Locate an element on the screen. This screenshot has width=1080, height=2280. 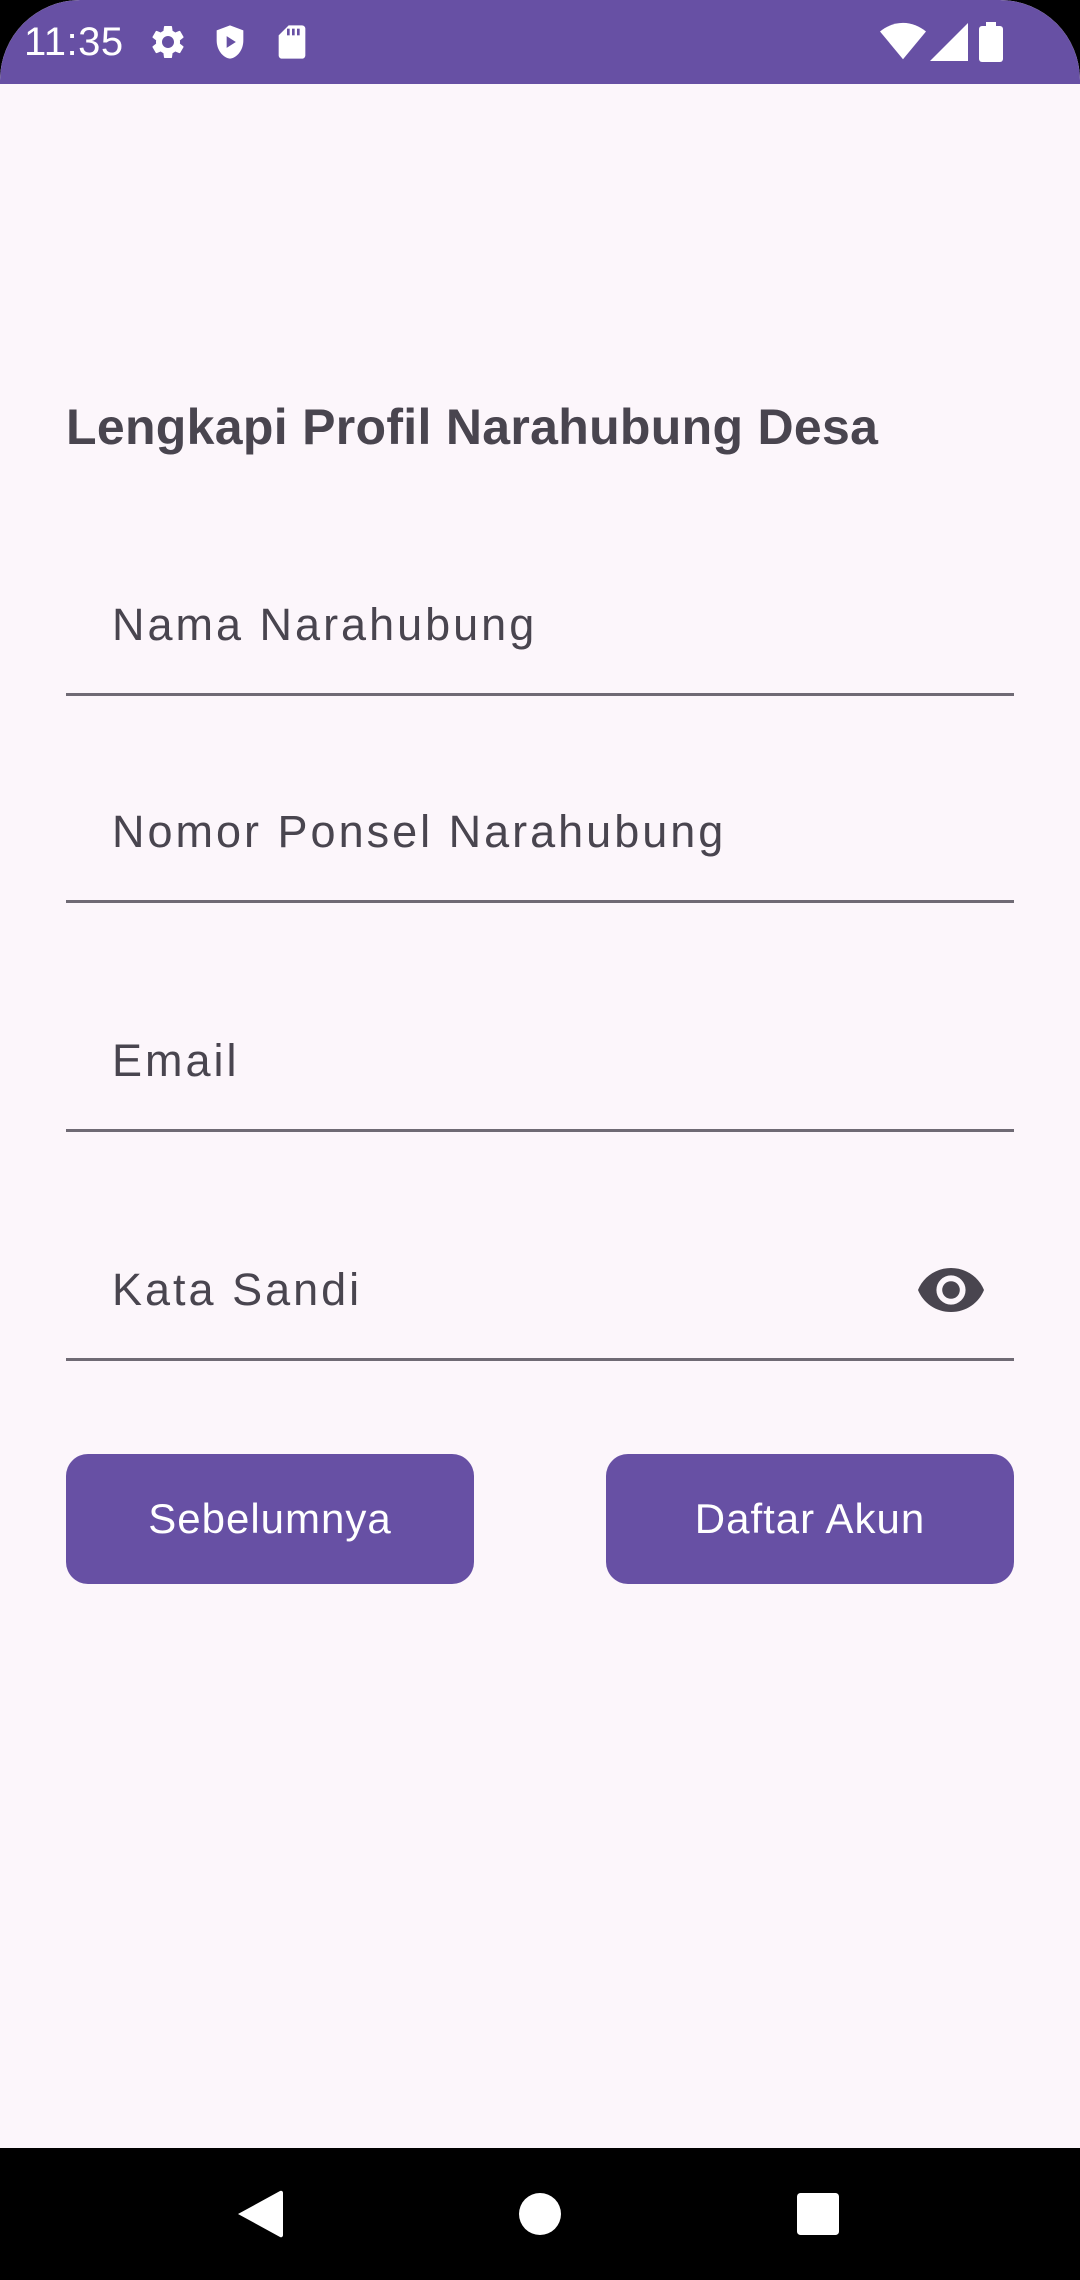
eye-icon is located at coordinates (951, 1290).